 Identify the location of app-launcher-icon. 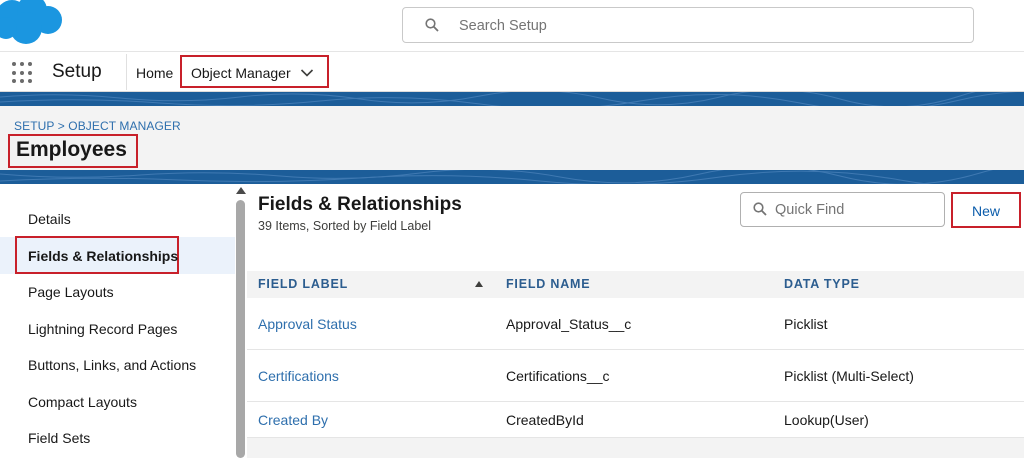
(23, 73).